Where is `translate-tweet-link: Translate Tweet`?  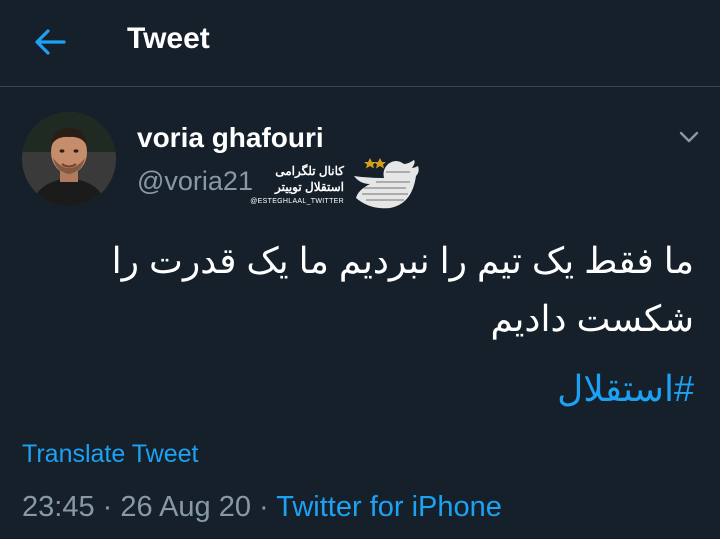 translate-tweet-link: Translate Tweet is located at coordinates (110, 454).